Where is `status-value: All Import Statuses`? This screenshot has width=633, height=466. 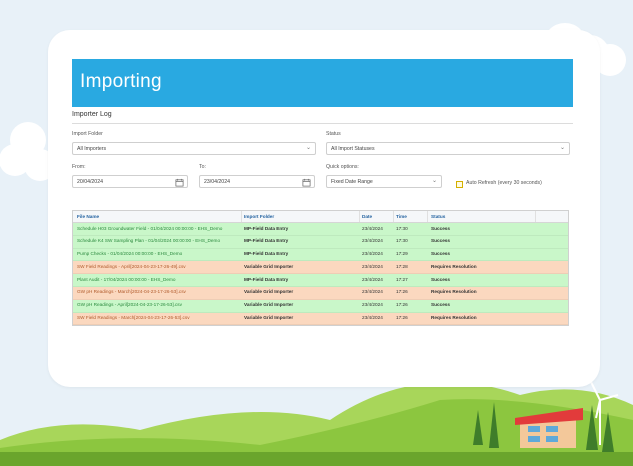
status-value: All Import Statuses is located at coordinates (353, 149).